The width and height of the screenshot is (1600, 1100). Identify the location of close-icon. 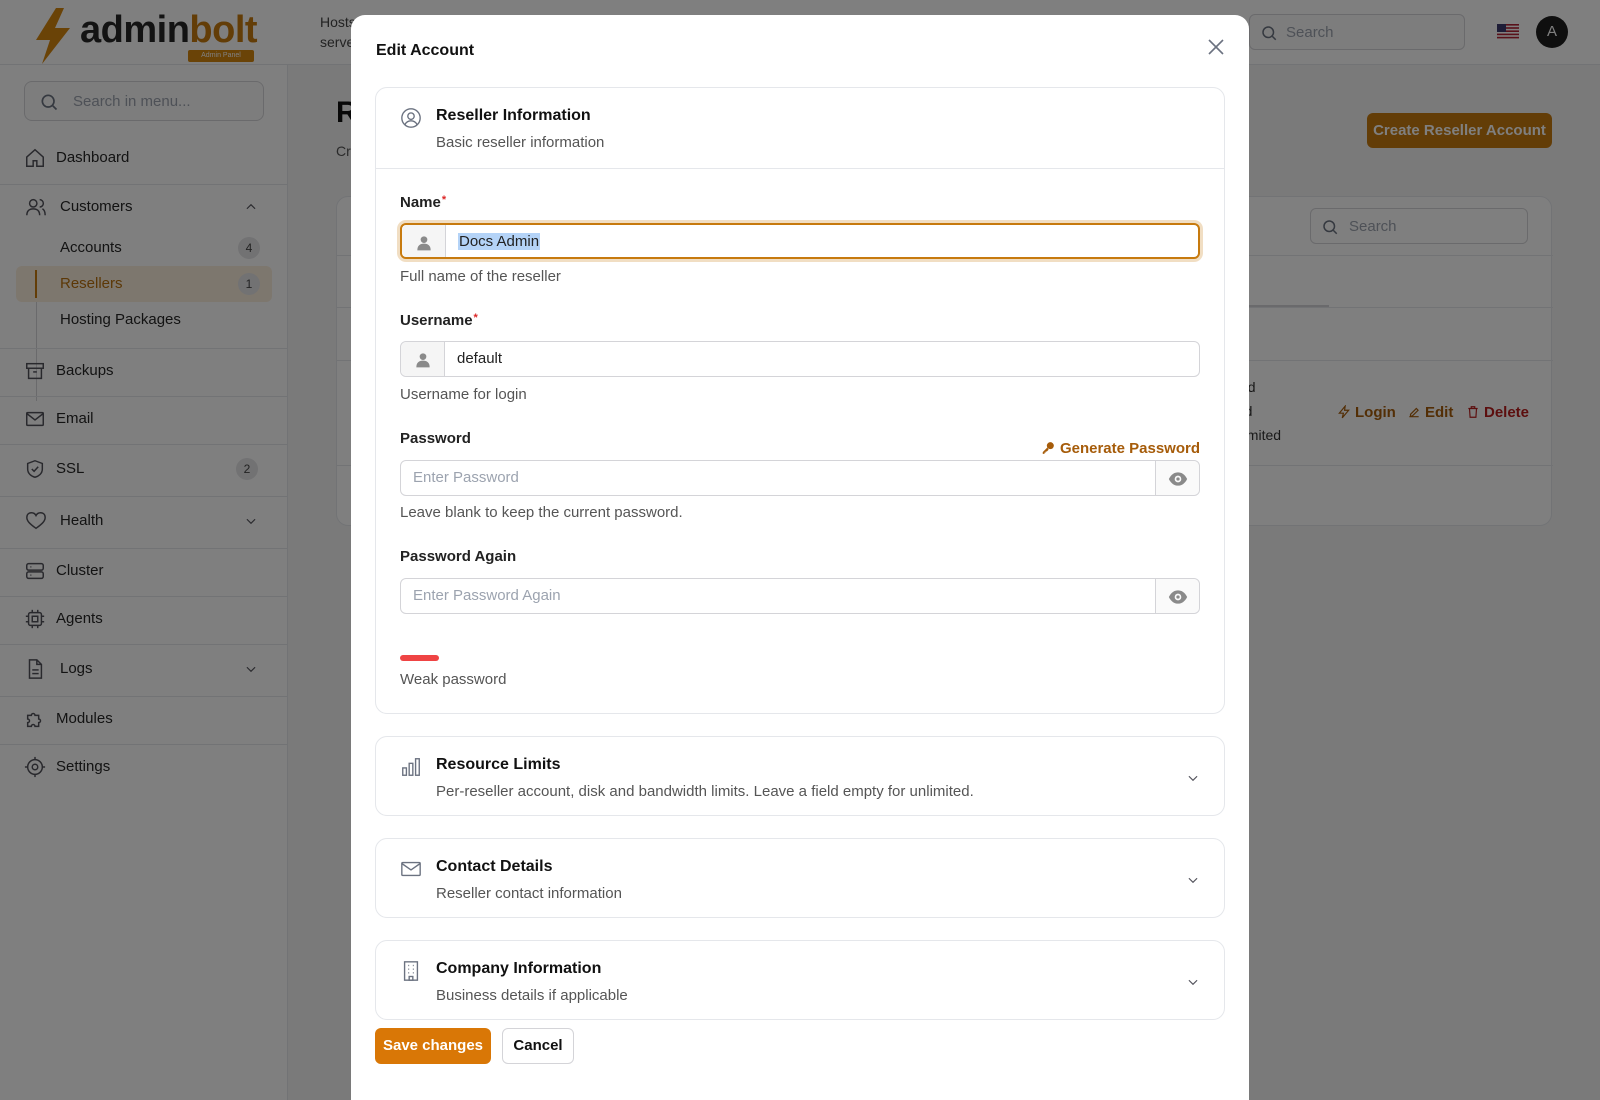
(1216, 47).